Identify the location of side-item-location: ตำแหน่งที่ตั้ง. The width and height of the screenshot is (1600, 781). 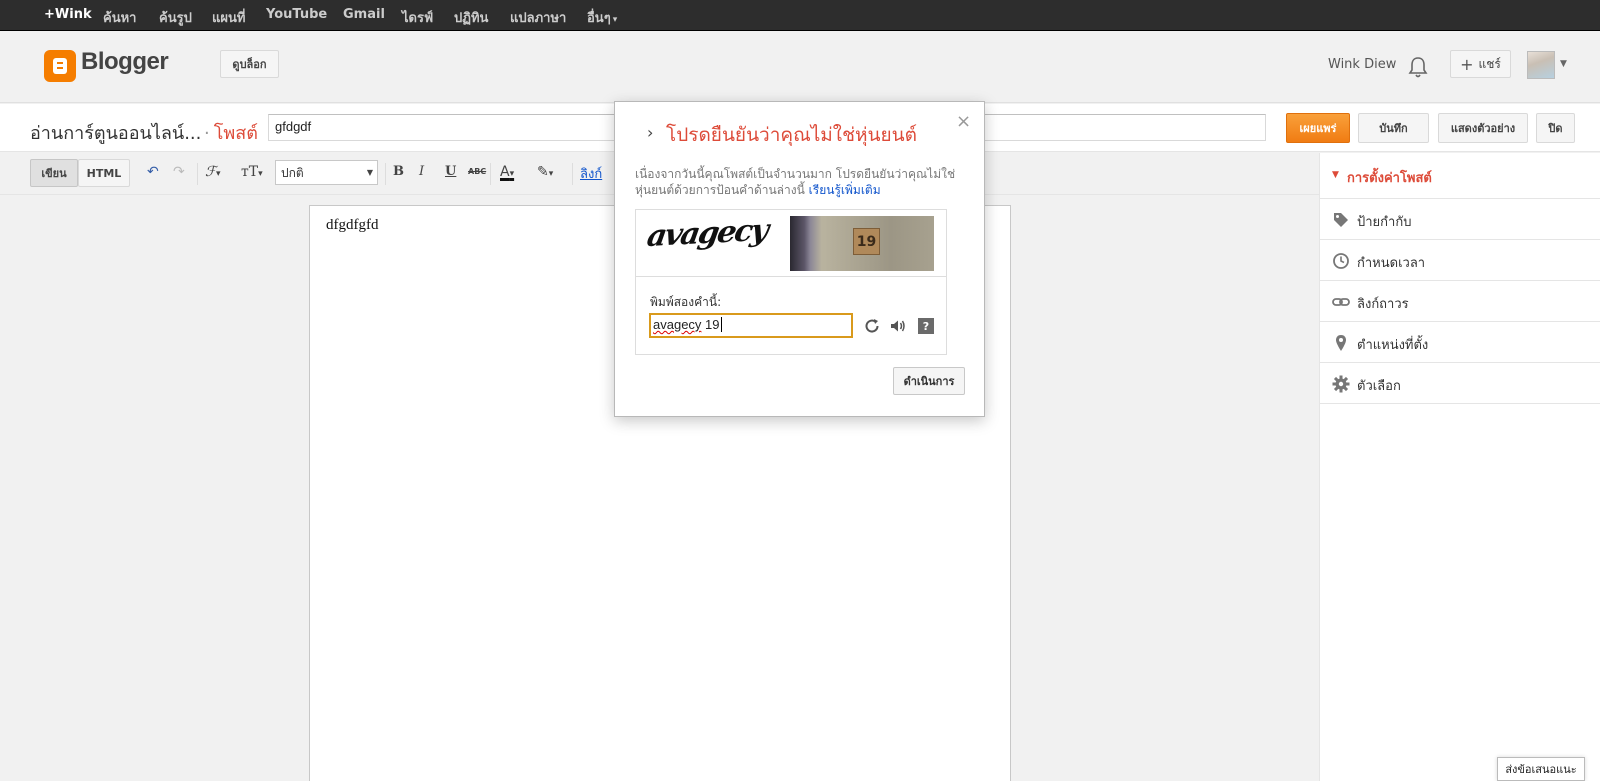
(1460, 342).